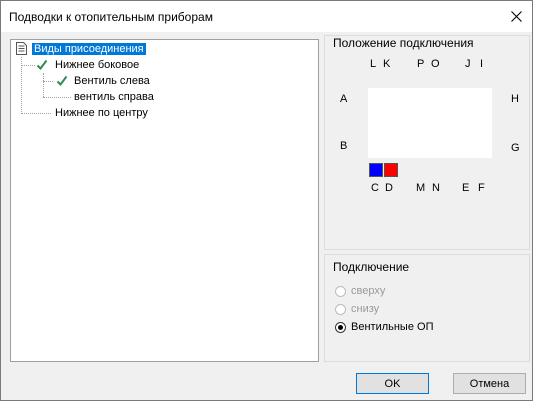 Image resolution: width=533 pixels, height=401 pixels. I want to click on tree-item-label: Вентиль слева, so click(112, 81).